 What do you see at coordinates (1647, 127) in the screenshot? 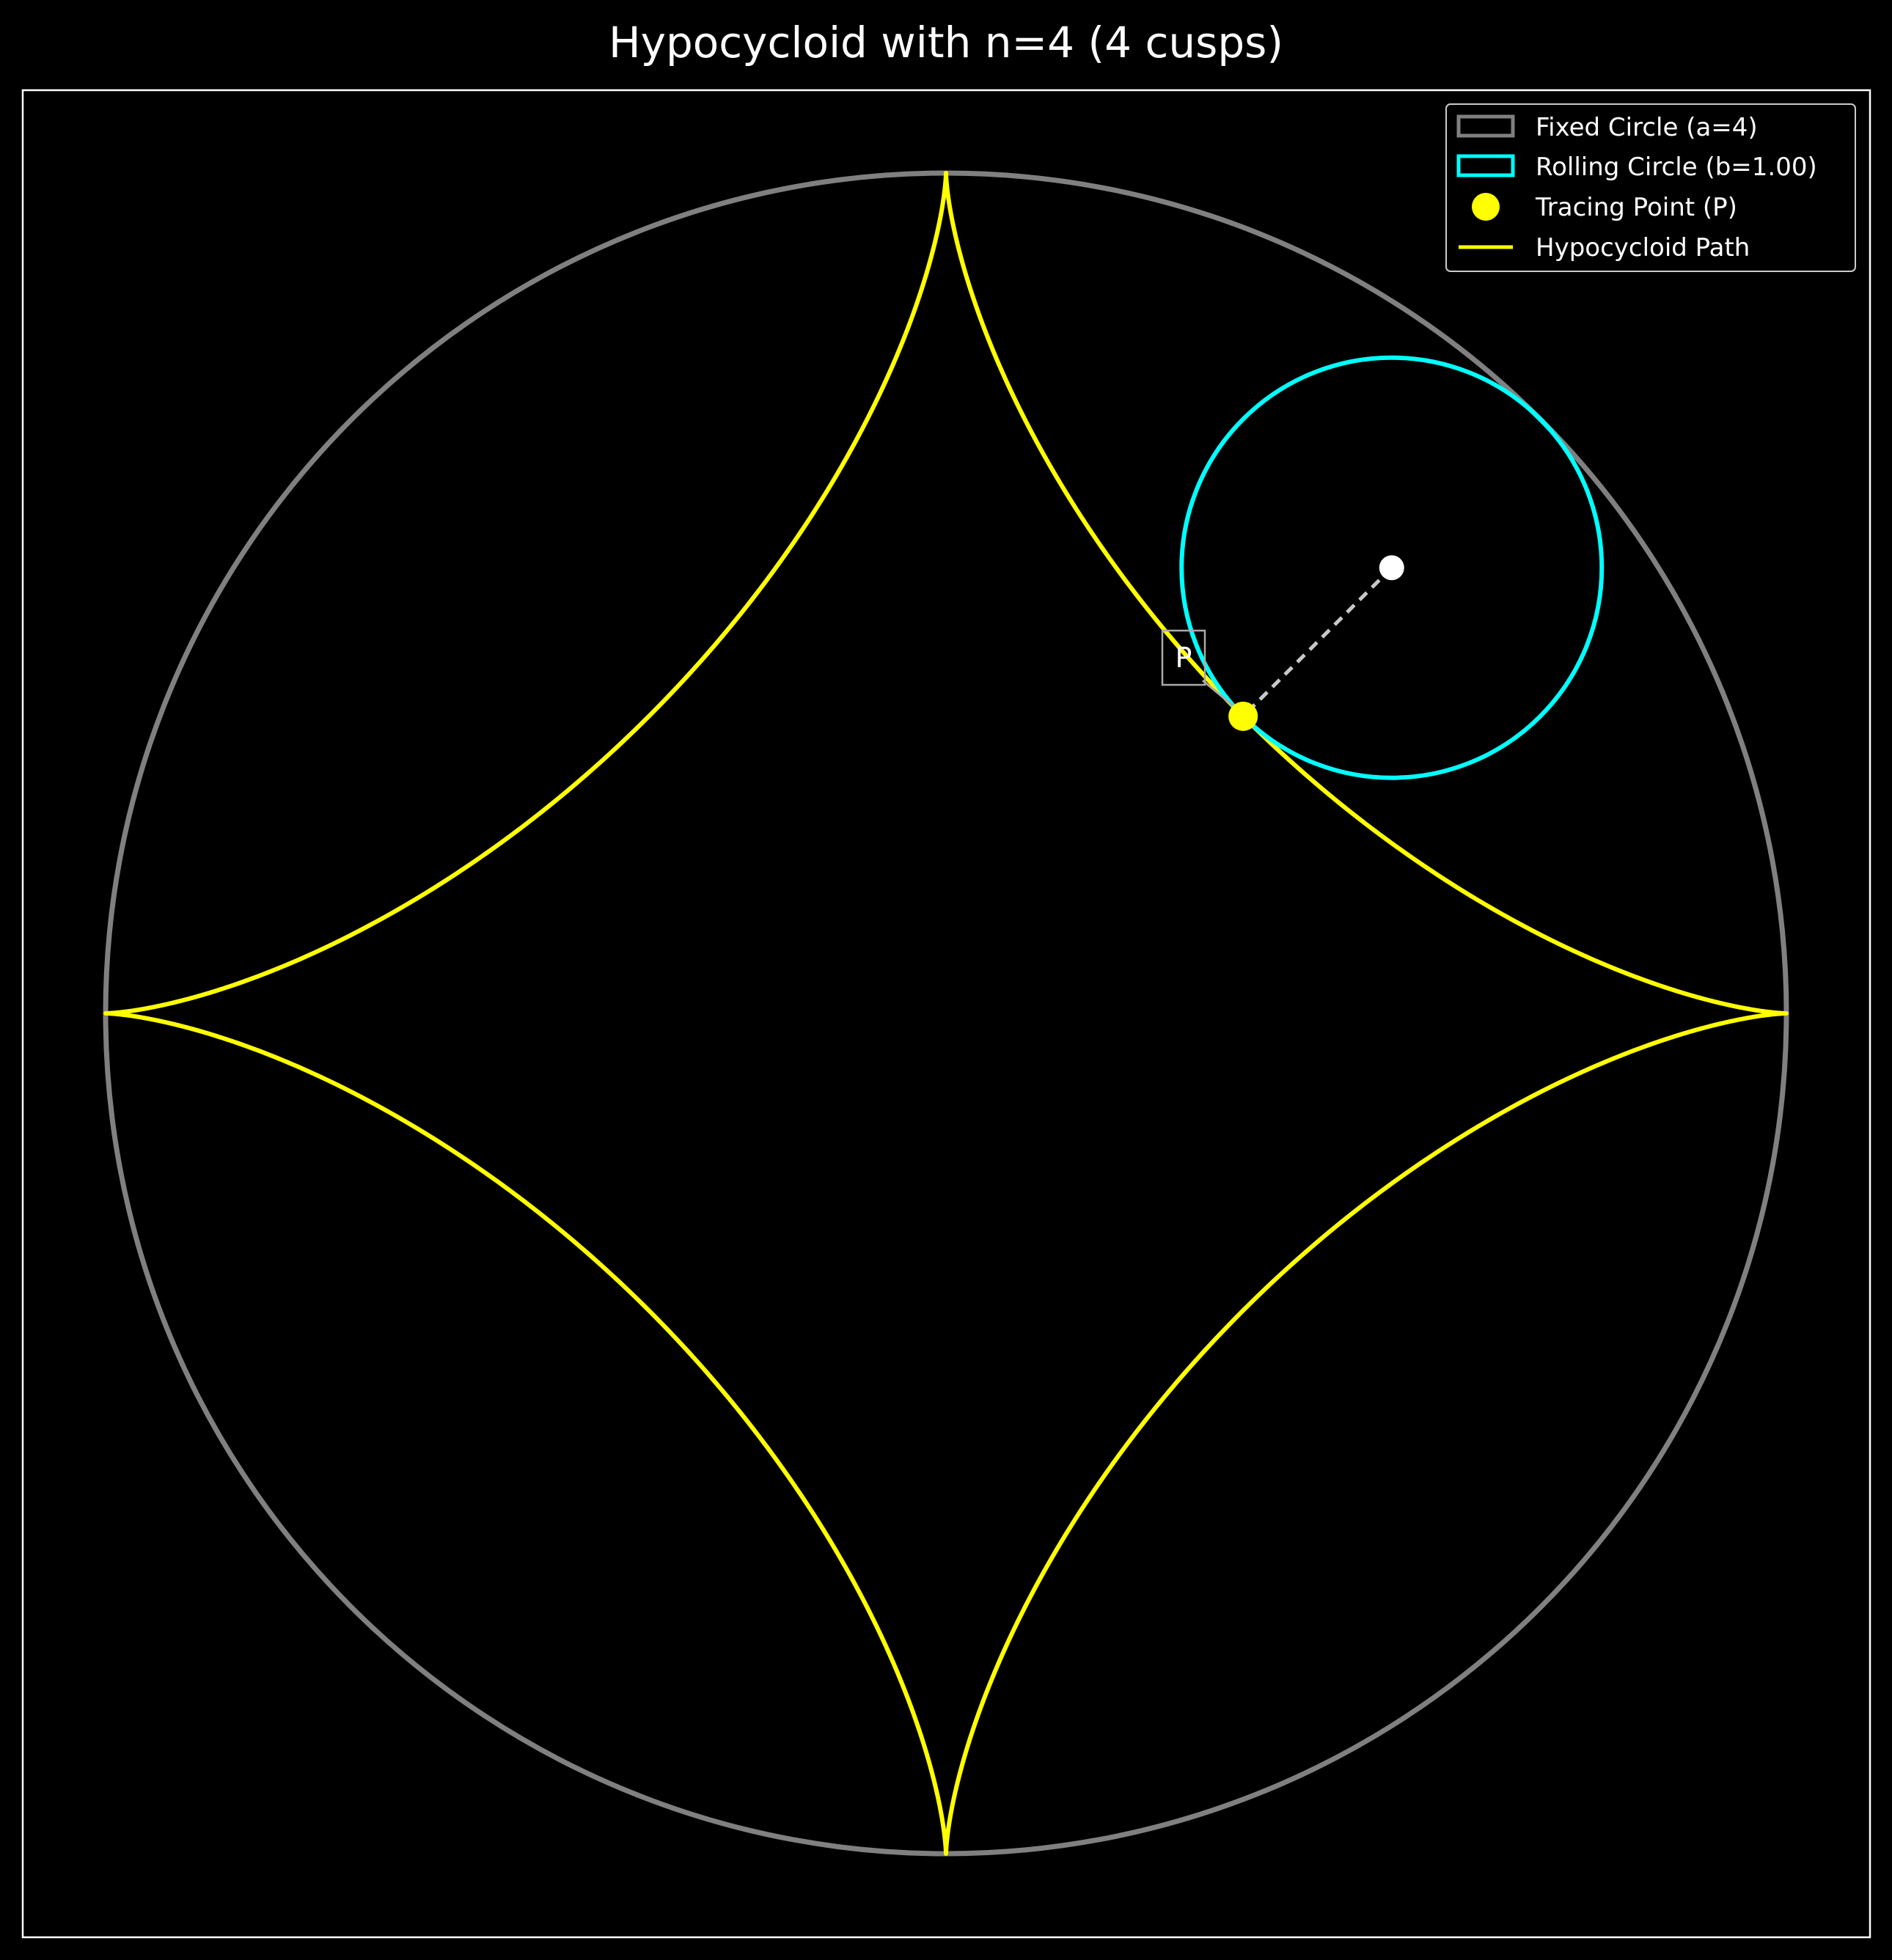
I see `legend-label-fixed-circle: Fixed Circle (a=4)` at bounding box center [1647, 127].